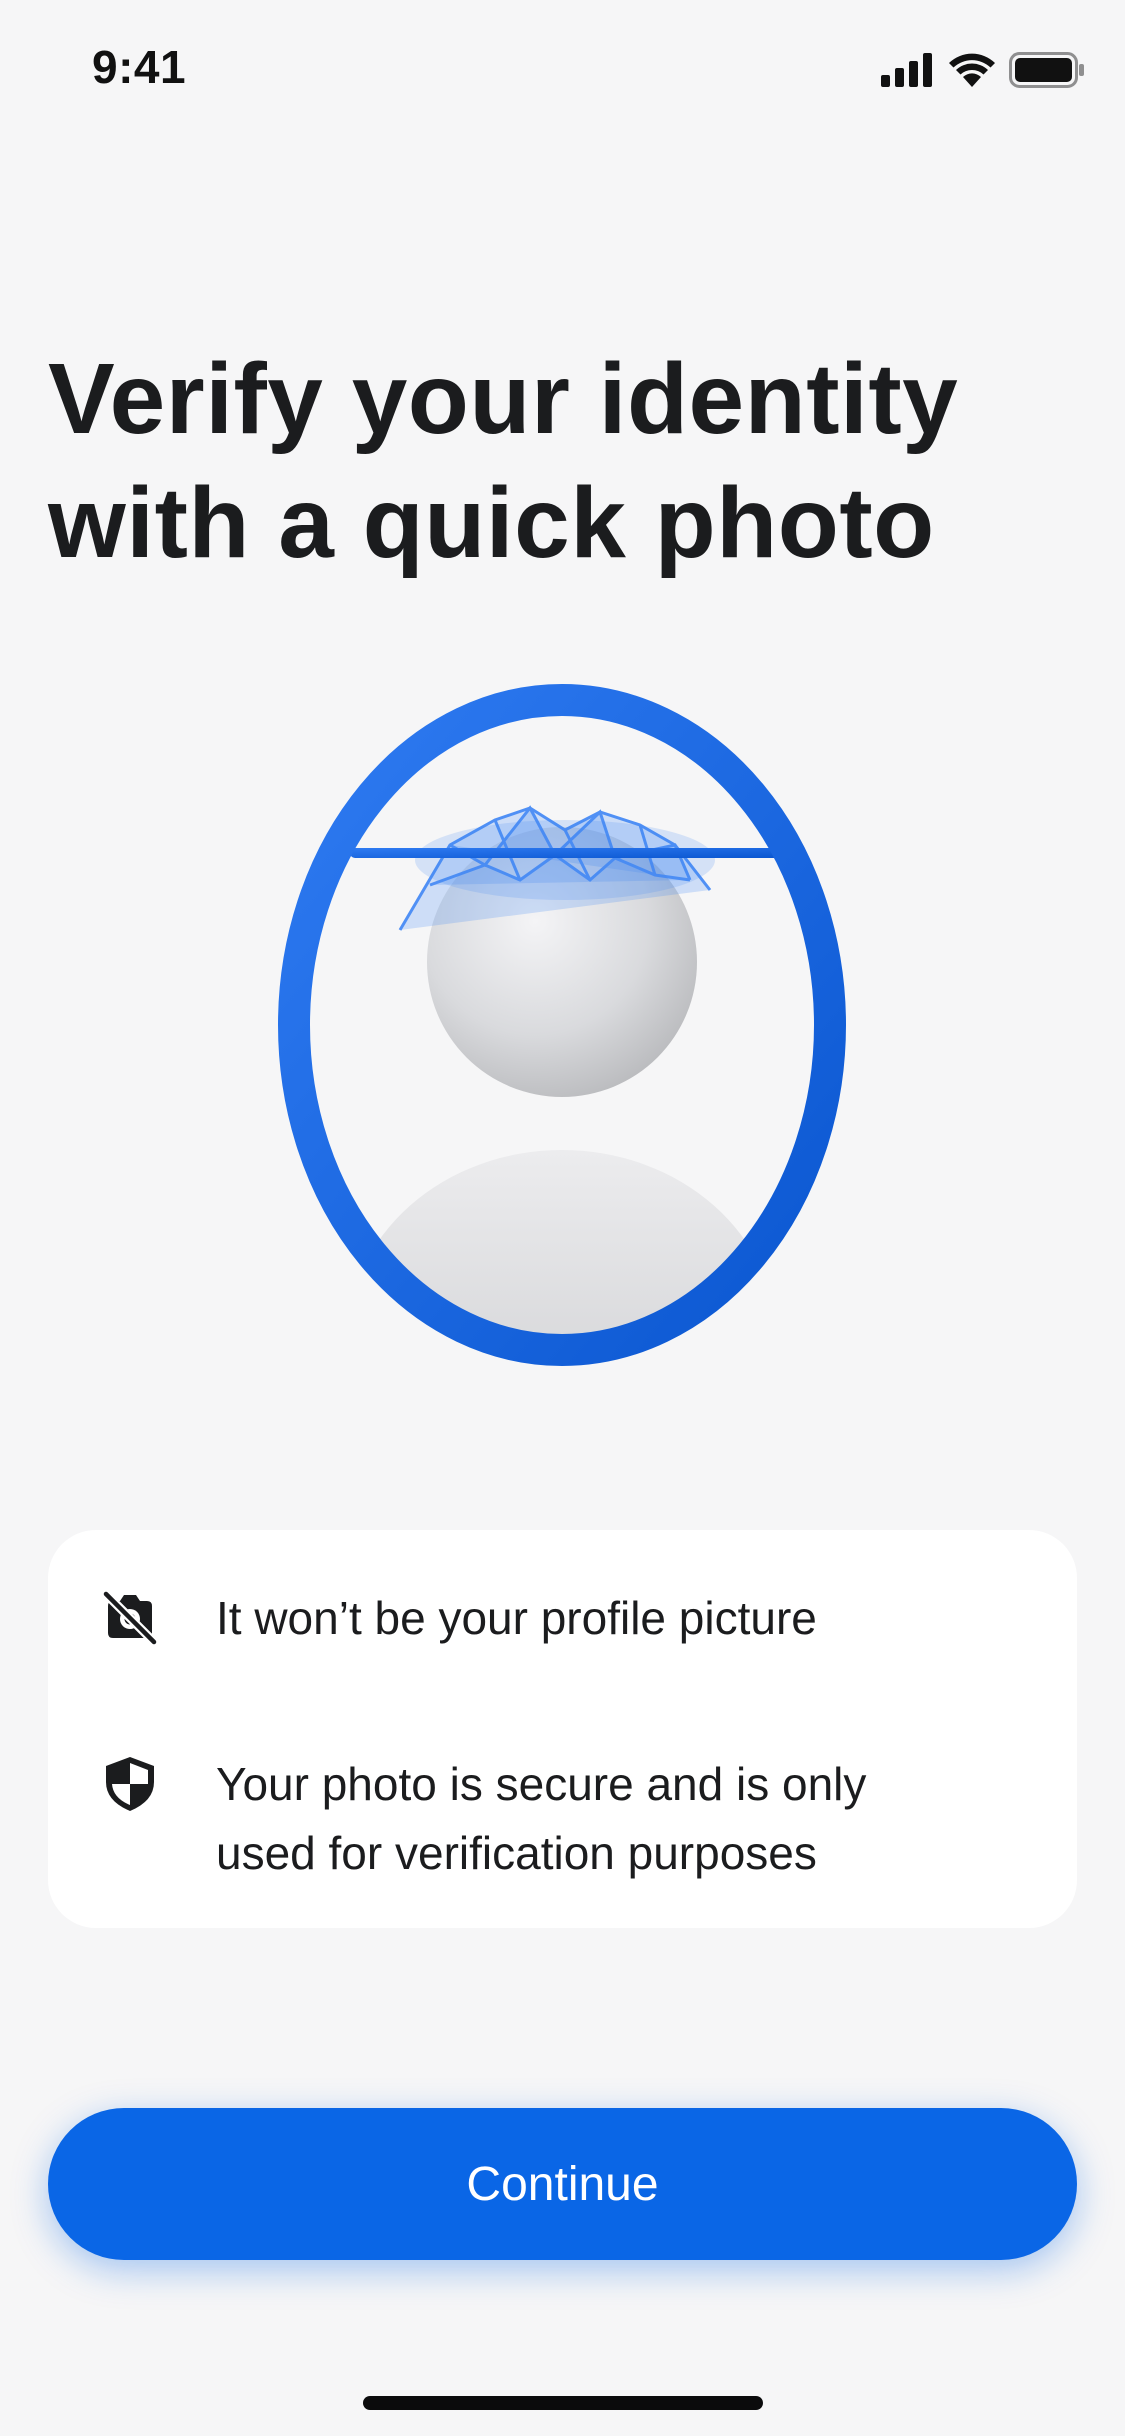 The height and width of the screenshot is (2436, 1125). I want to click on status-bar: 9:41, so click(562, 70).